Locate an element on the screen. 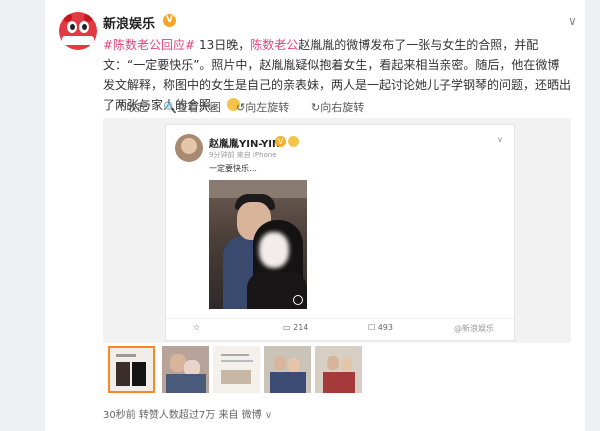 This screenshot has width=600, height=431. embedded-author-avatar is located at coordinates (189, 148).